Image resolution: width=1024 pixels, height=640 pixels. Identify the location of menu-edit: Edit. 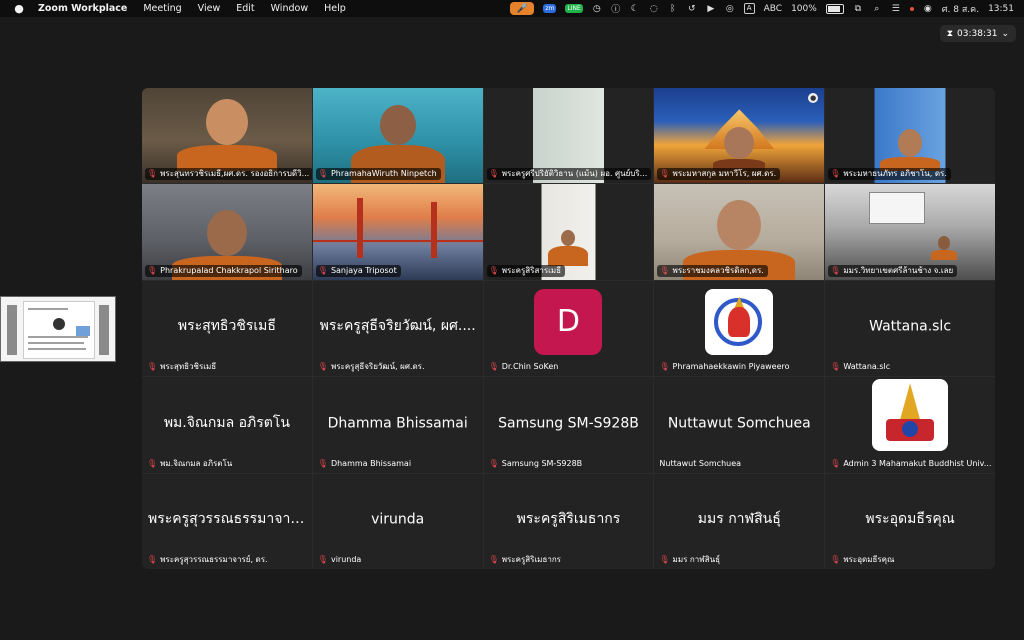
(245, 8).